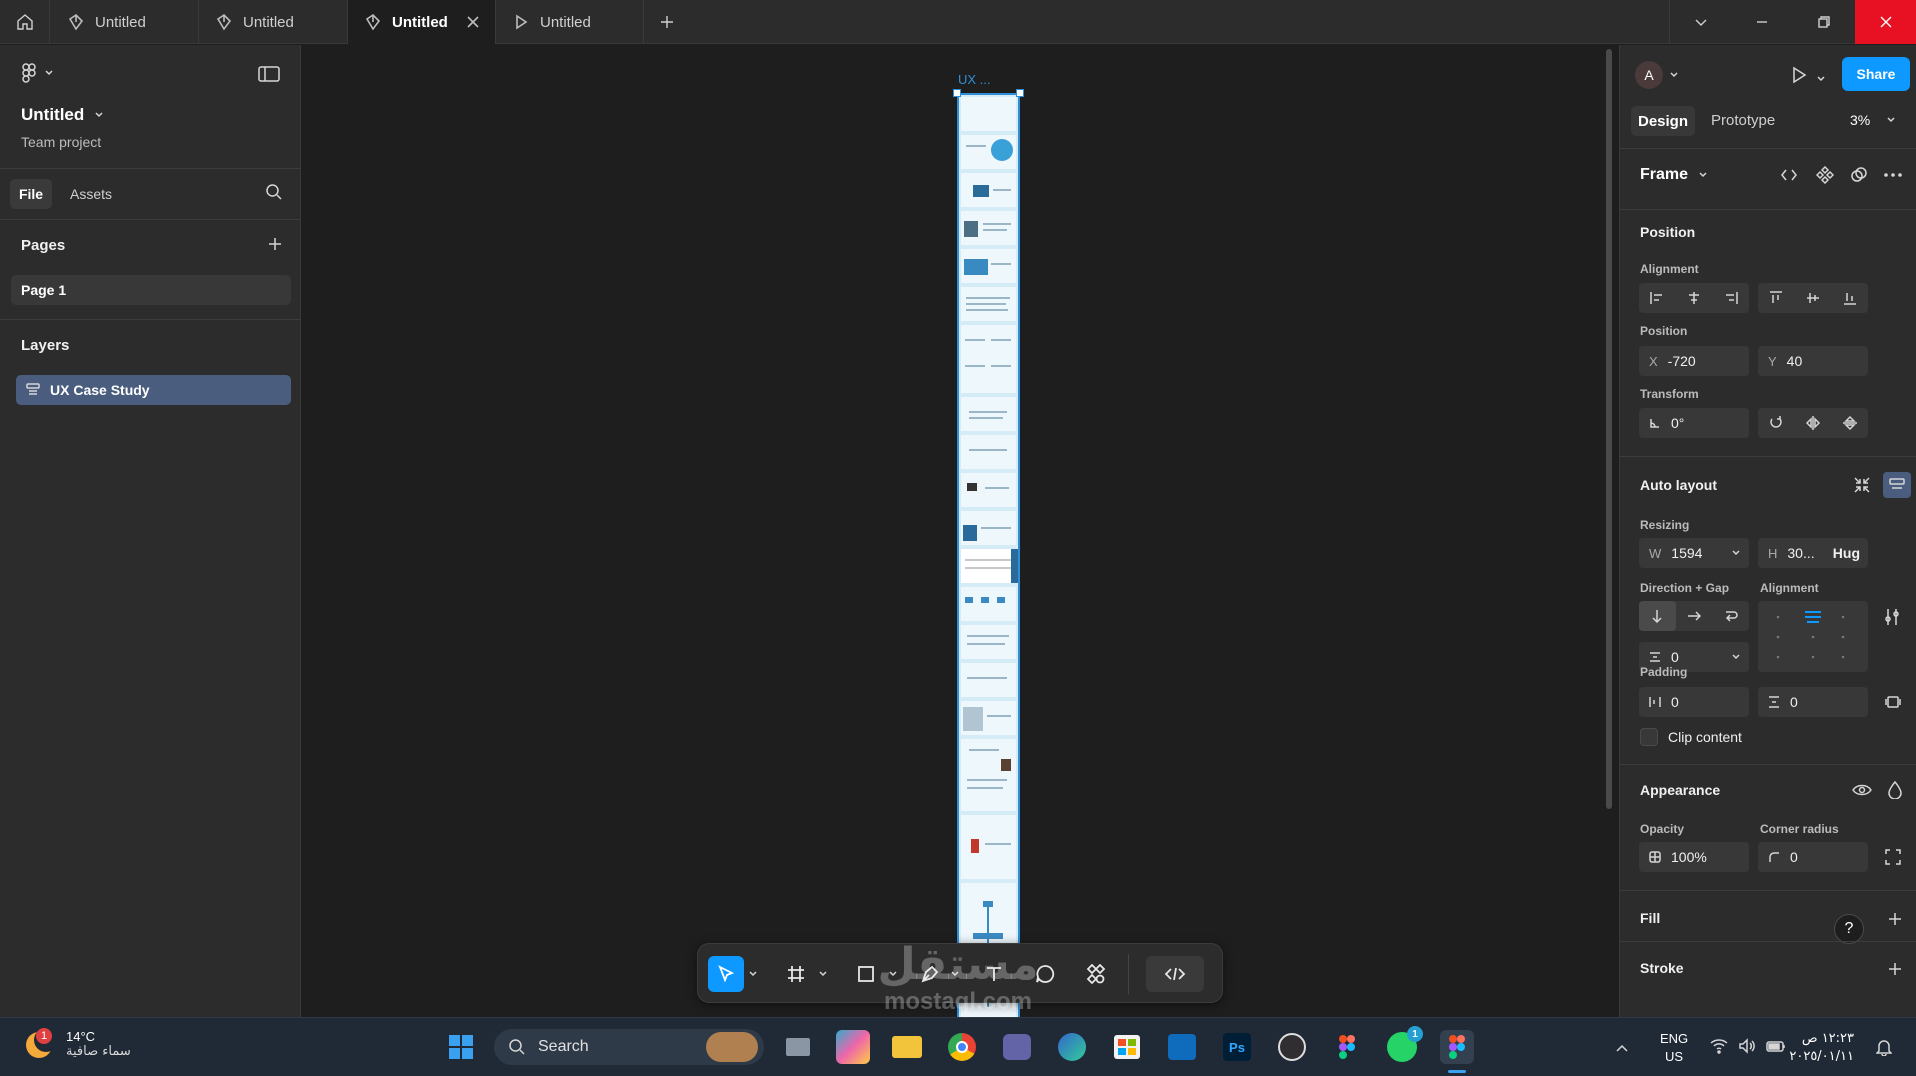 This screenshot has height=1076, width=1916. I want to click on close-window-button, so click(1885, 22).